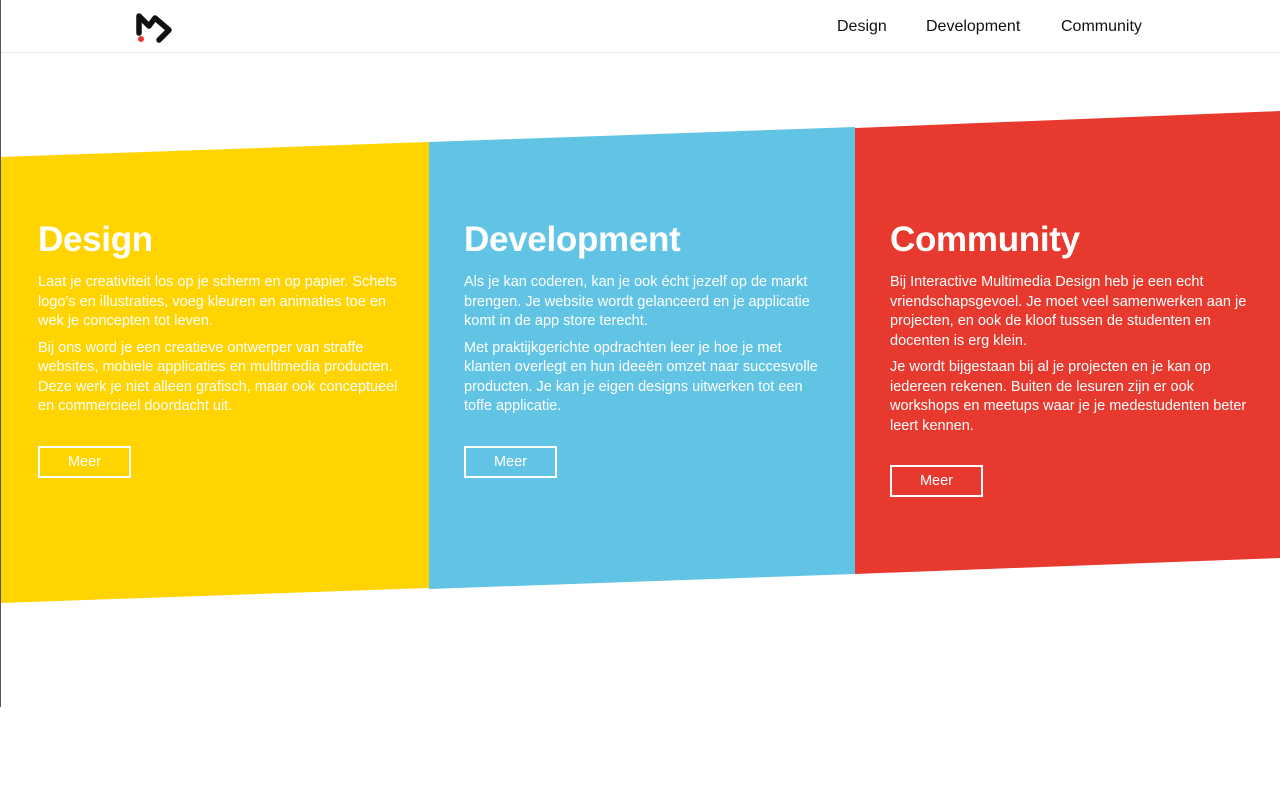 The height and width of the screenshot is (800, 1280). Describe the element at coordinates (572, 239) in the screenshot. I see `development-title: Development` at that location.